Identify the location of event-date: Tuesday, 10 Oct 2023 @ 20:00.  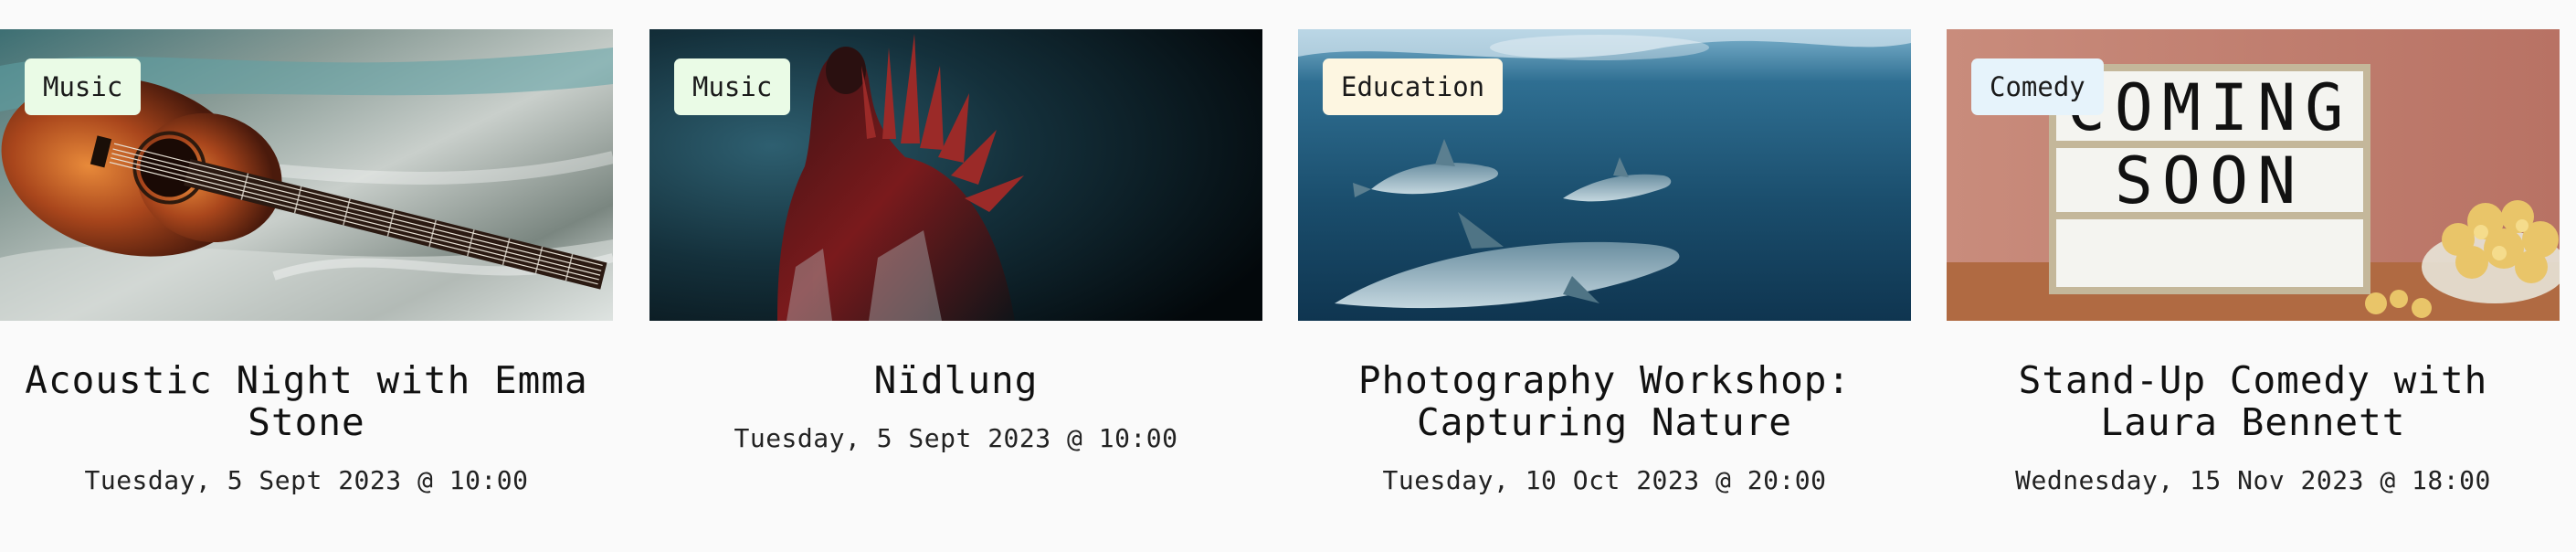
(1605, 480).